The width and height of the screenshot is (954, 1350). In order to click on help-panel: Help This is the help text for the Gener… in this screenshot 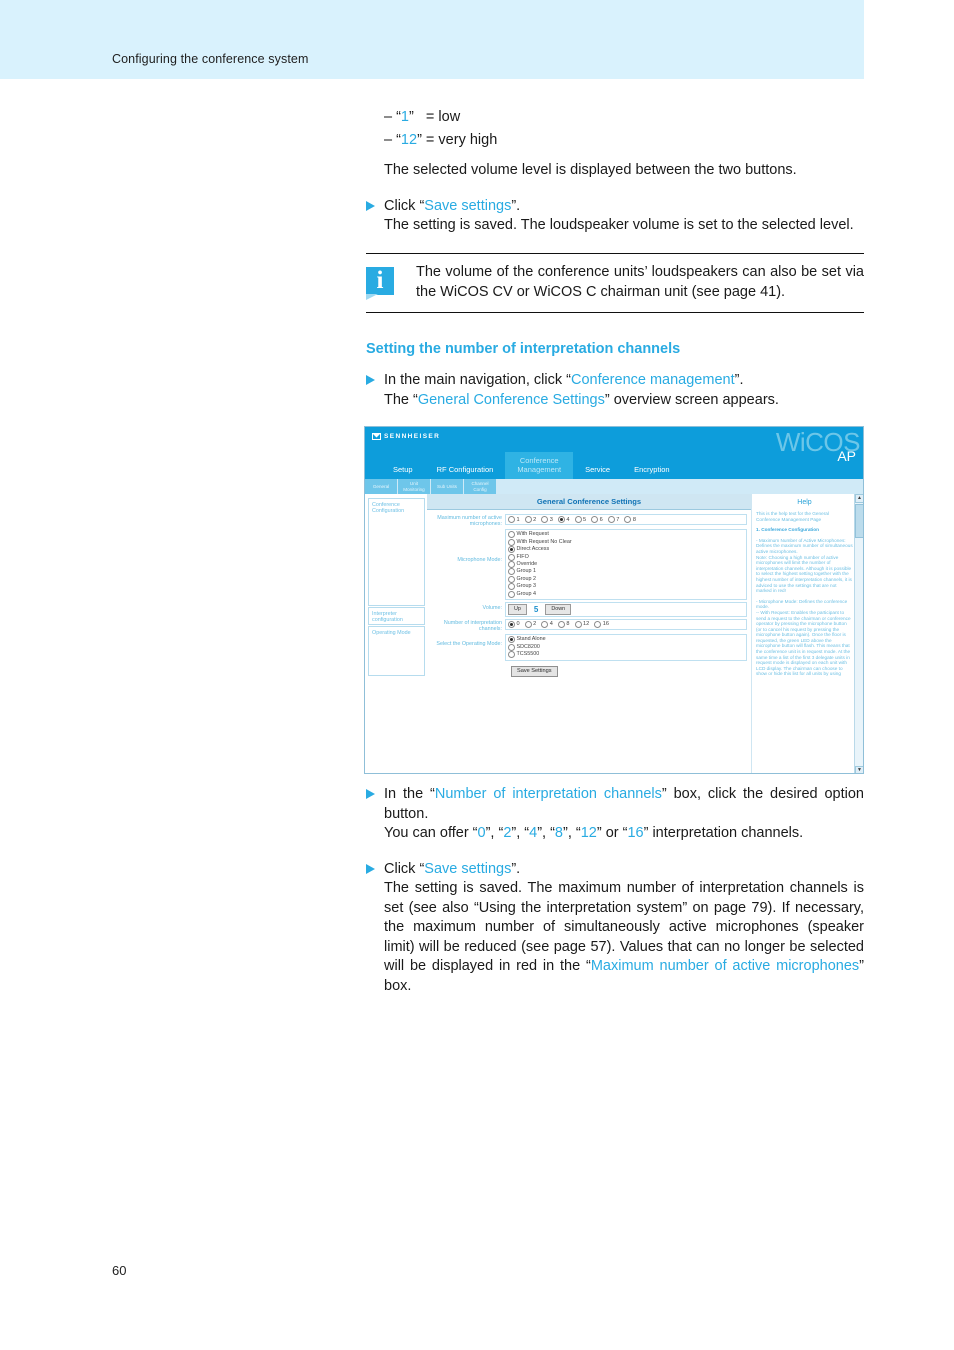, I will do `click(807, 633)`.